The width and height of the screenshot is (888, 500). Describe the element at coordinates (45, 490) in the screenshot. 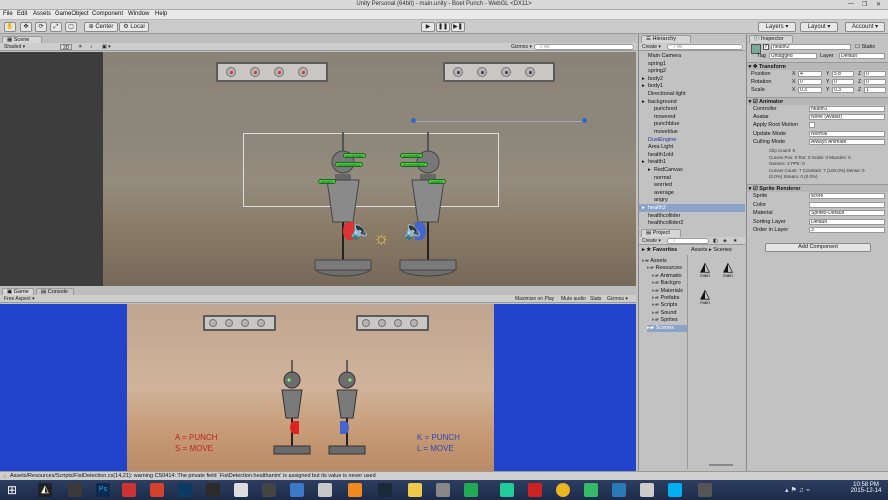

I see `unity-taskbar-icon: ◭` at that location.